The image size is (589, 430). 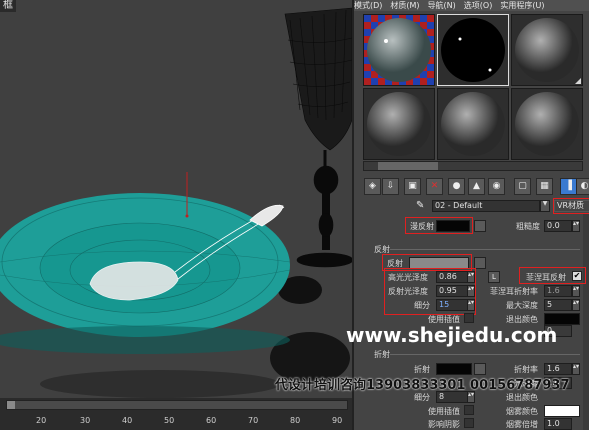 I want to click on material-toolbar: ◈ ⇩ ▣ ✕ ● ▲ ◉ ▢ ▦ ▐ ◐, so click(x=472, y=187).